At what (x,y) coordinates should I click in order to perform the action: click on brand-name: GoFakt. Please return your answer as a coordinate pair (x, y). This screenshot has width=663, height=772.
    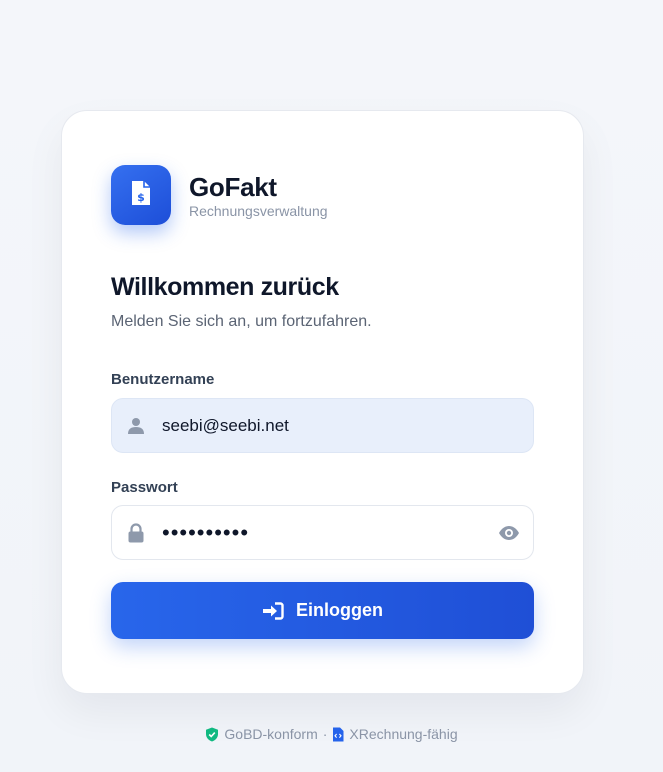
    Looking at the image, I should click on (233, 186).